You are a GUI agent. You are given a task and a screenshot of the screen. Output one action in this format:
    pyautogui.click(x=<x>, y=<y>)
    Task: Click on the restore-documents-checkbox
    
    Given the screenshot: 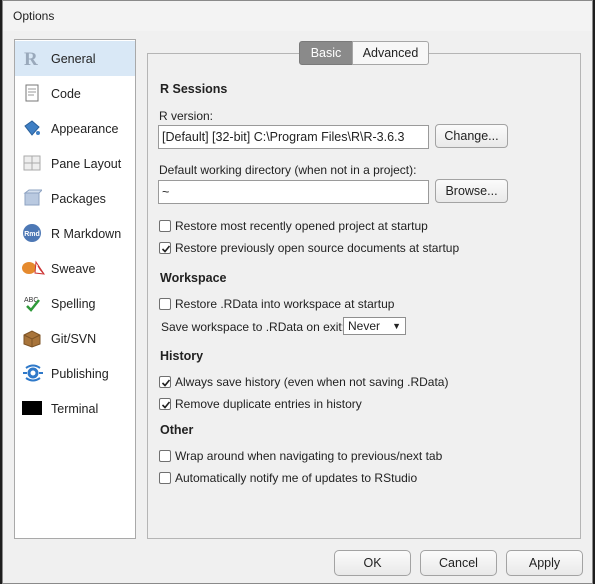 What is the action you would take?
    pyautogui.click(x=165, y=248)
    